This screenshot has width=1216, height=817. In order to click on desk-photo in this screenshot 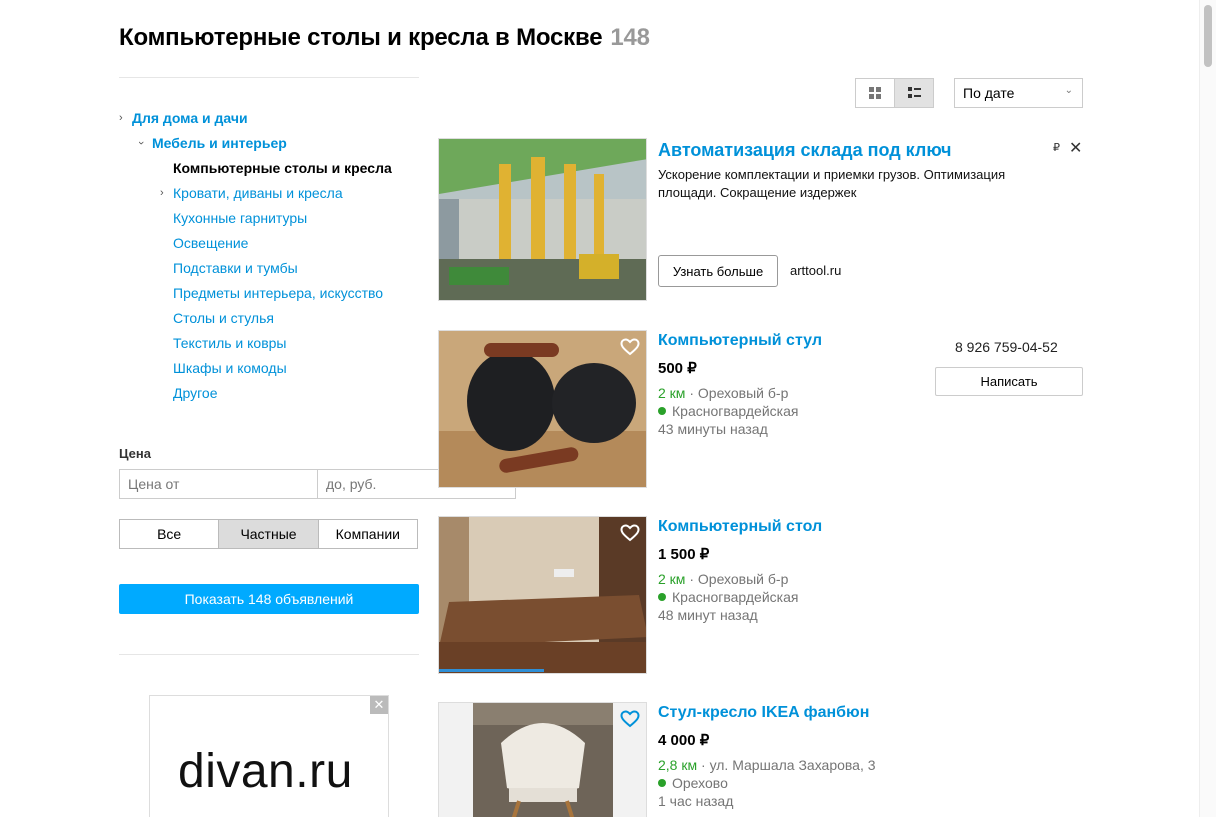, I will do `click(542, 595)`.